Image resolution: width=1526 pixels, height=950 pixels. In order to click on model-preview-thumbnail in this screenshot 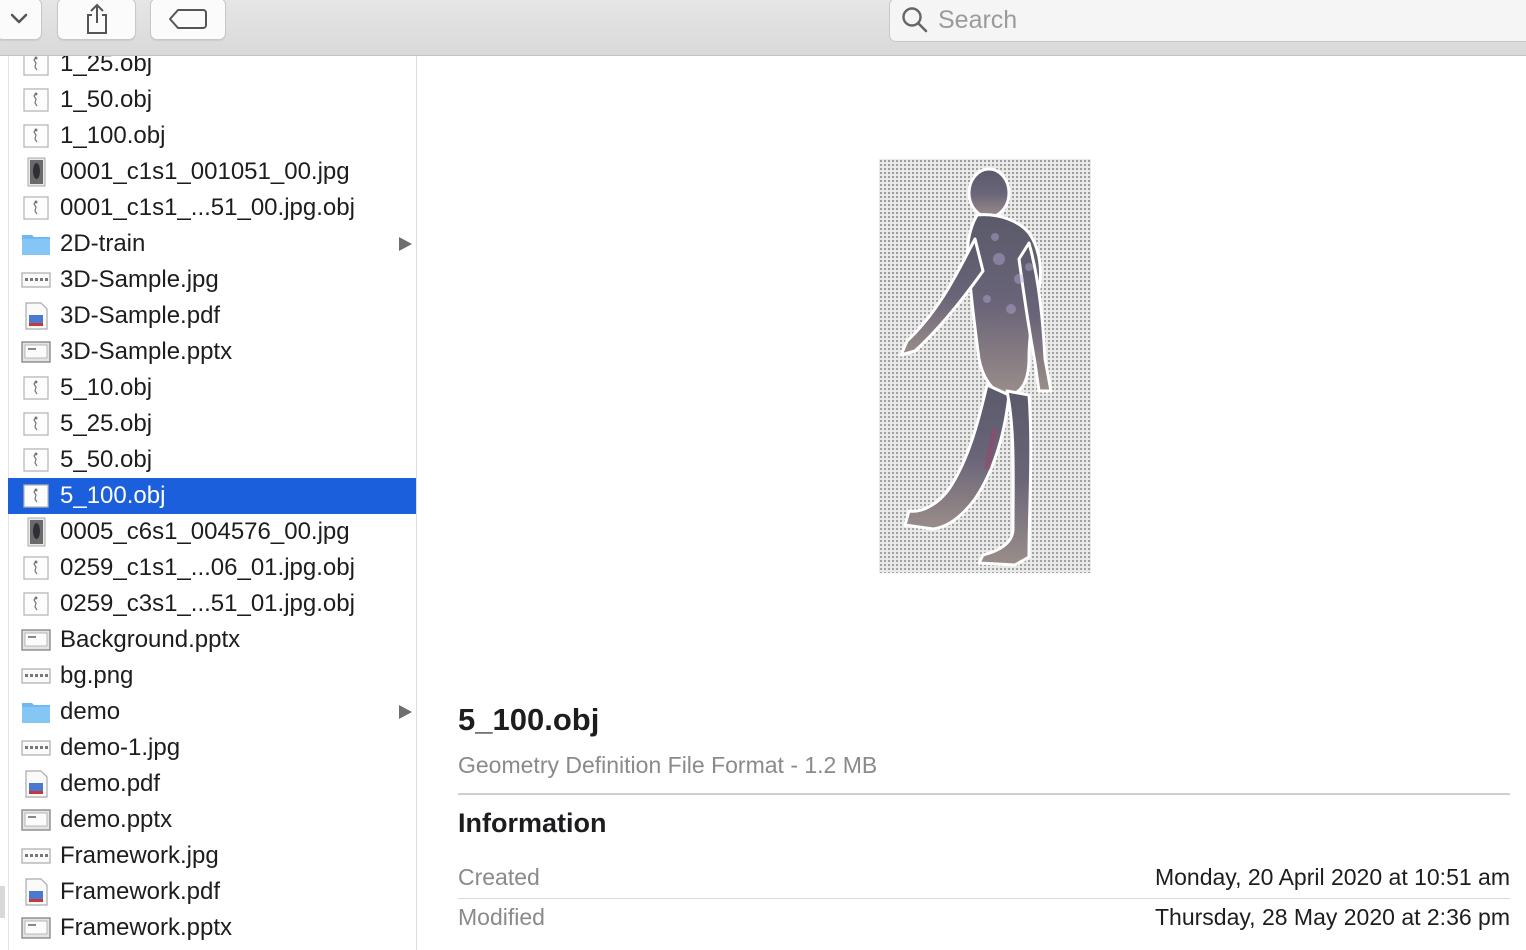, I will do `click(985, 366)`.